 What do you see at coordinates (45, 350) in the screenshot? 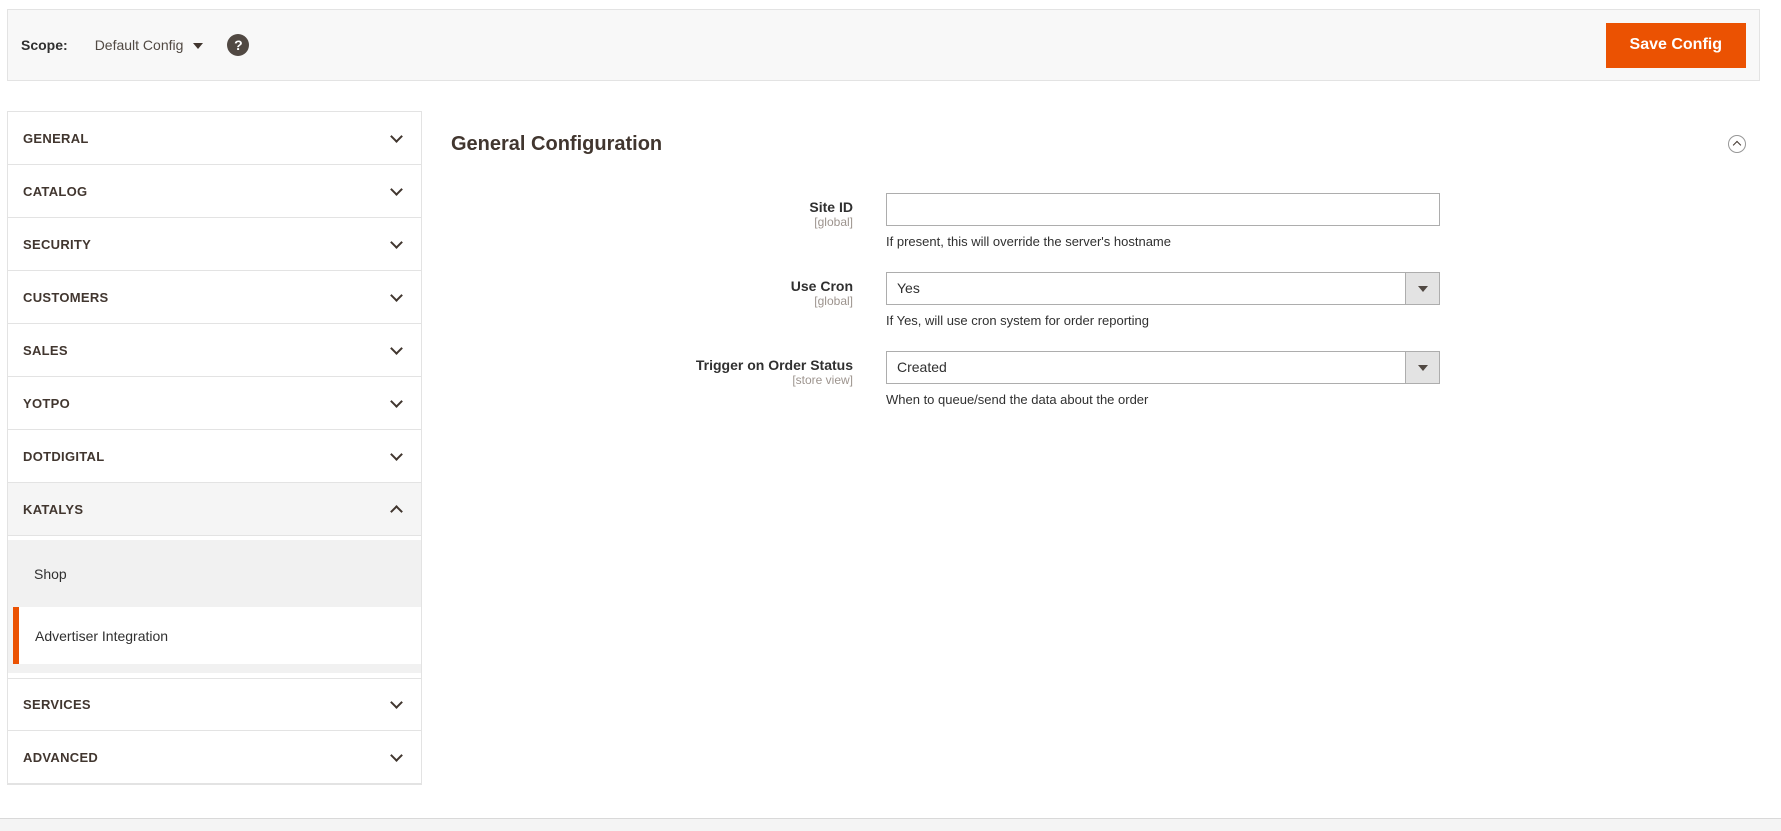
I see `sidebar-section-label: SALES` at bounding box center [45, 350].